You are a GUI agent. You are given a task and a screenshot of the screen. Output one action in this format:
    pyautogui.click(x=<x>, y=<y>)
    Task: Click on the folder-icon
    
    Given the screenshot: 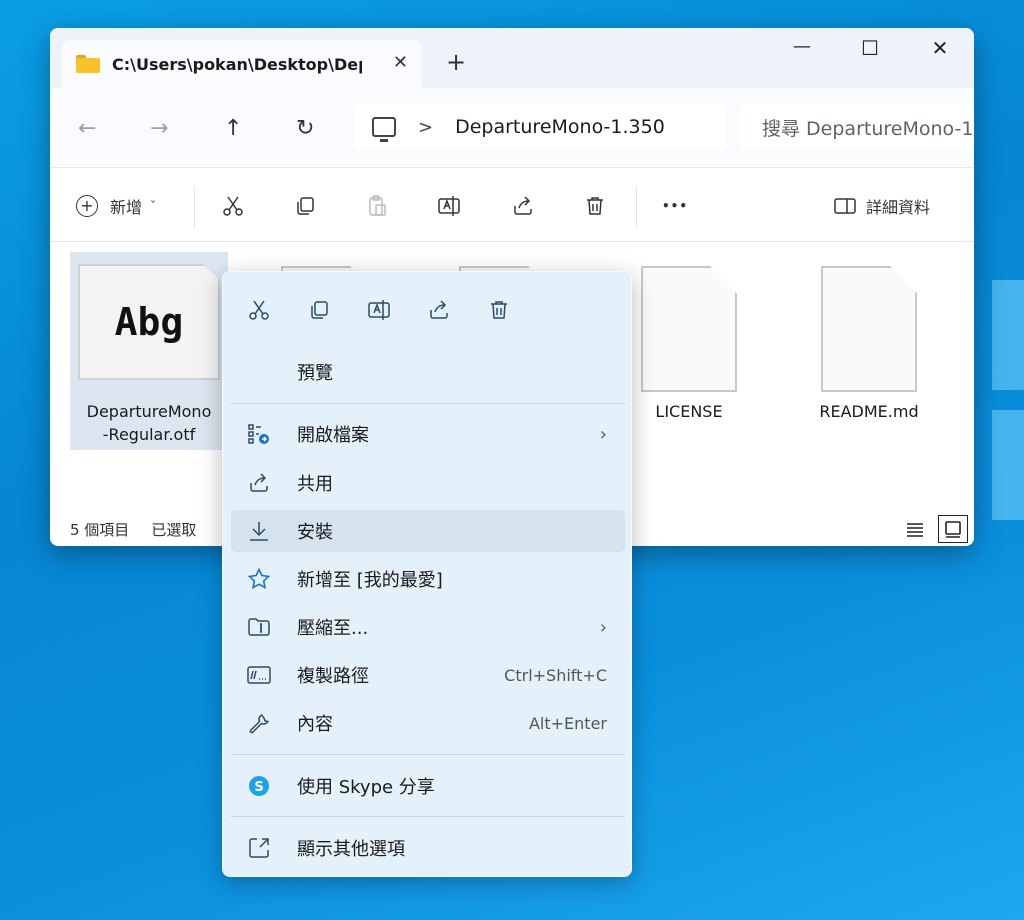 What is the action you would take?
    pyautogui.click(x=88, y=64)
    